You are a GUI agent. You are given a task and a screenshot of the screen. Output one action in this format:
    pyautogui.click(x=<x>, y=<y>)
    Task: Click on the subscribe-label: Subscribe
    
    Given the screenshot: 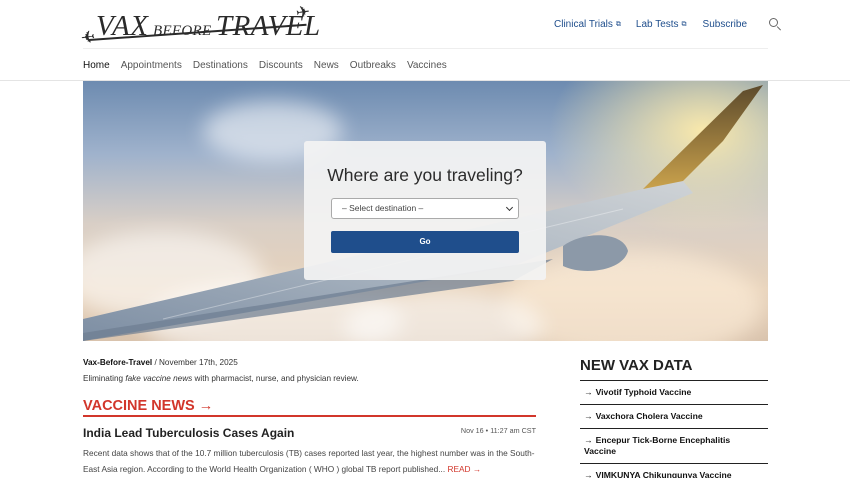 What is the action you would take?
    pyautogui.click(x=724, y=24)
    